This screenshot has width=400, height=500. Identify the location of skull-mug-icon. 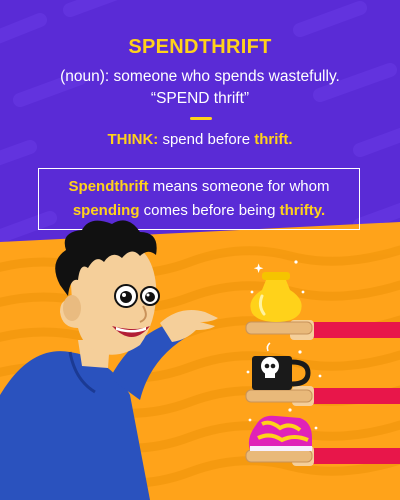
(281, 366).